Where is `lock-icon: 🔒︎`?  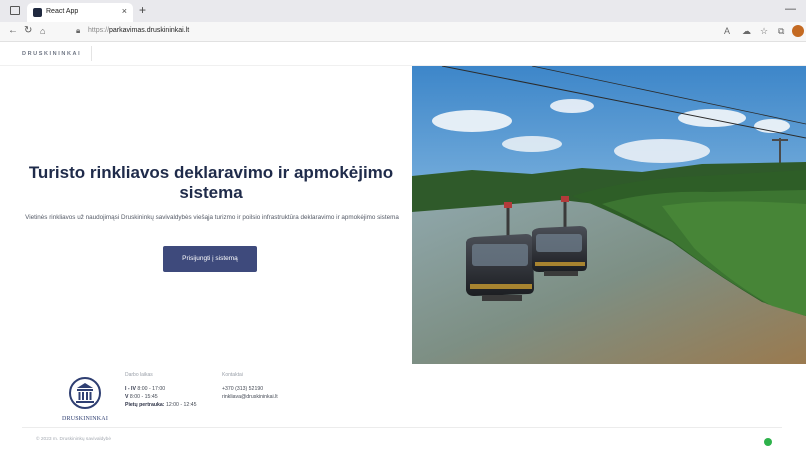 lock-icon: 🔒︎ is located at coordinates (78, 31).